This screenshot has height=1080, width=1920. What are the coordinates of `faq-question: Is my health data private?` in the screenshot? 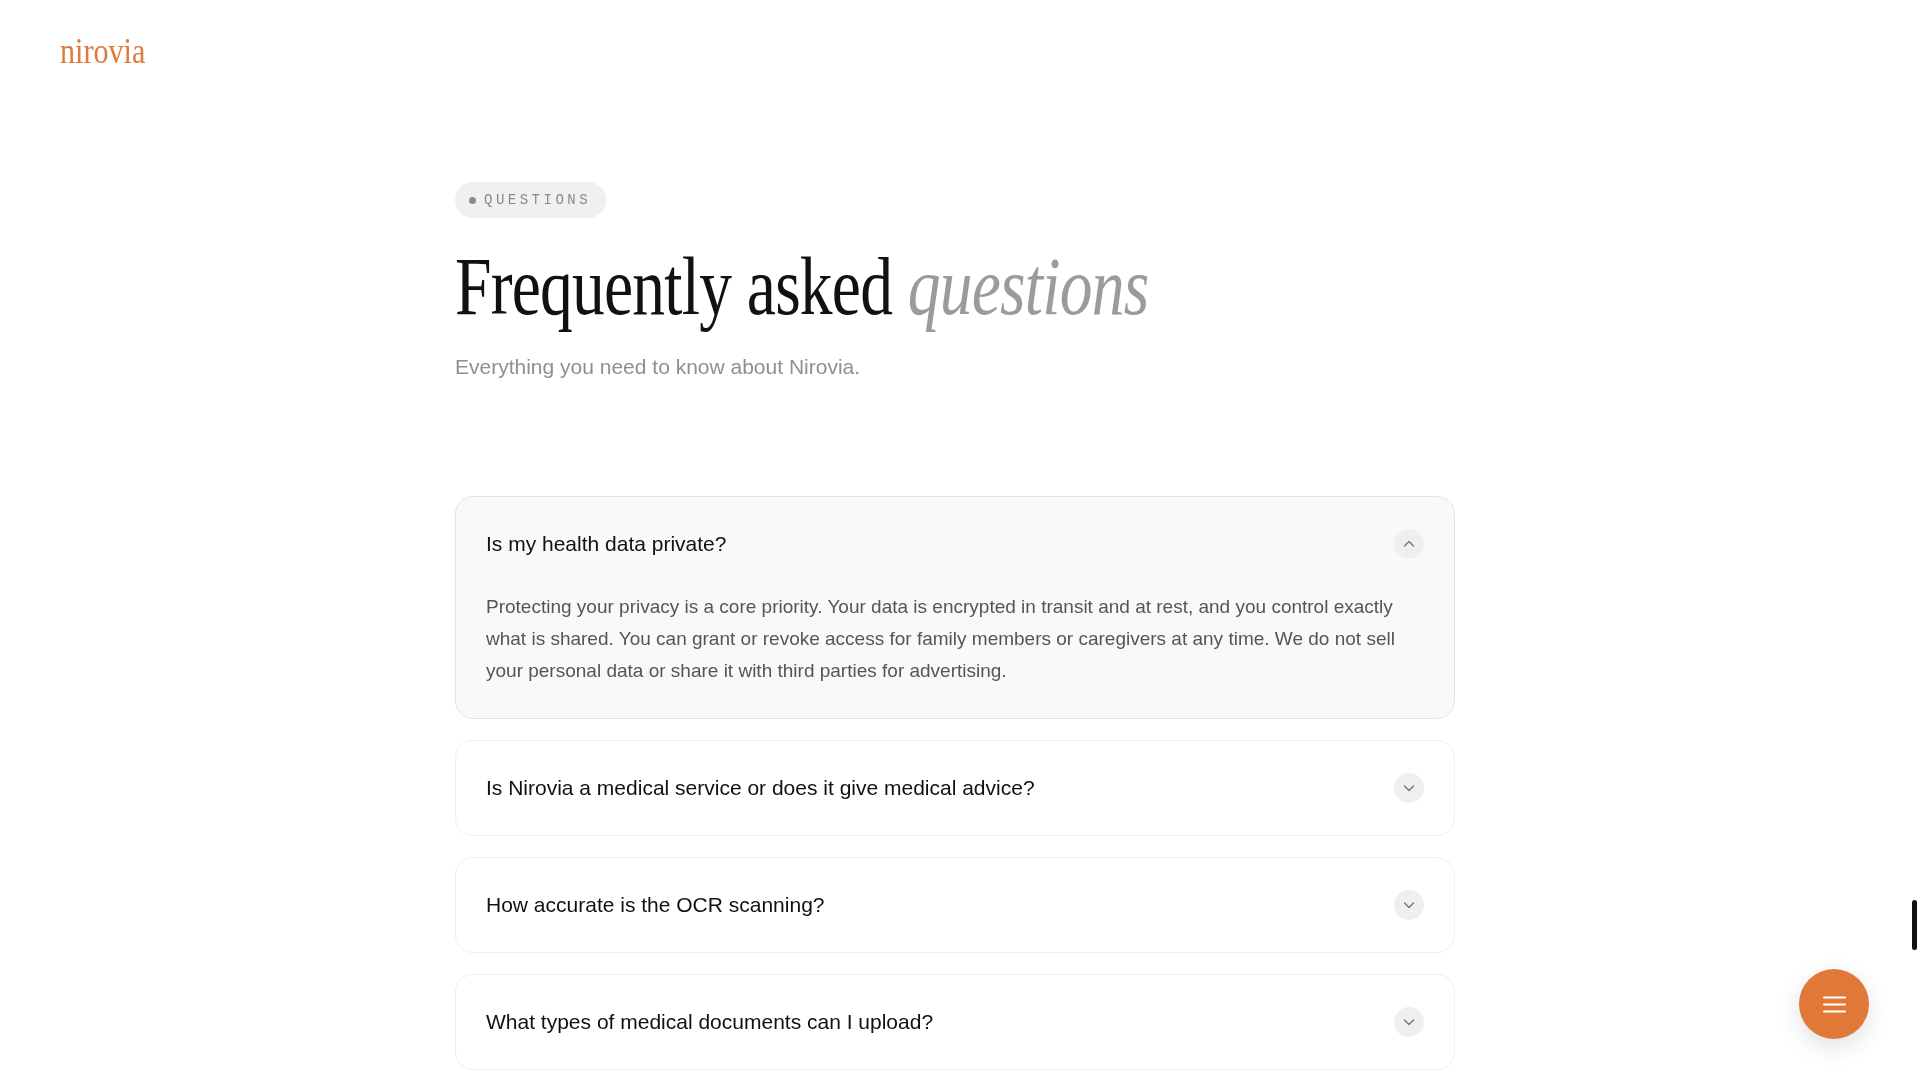 It's located at (955, 544).